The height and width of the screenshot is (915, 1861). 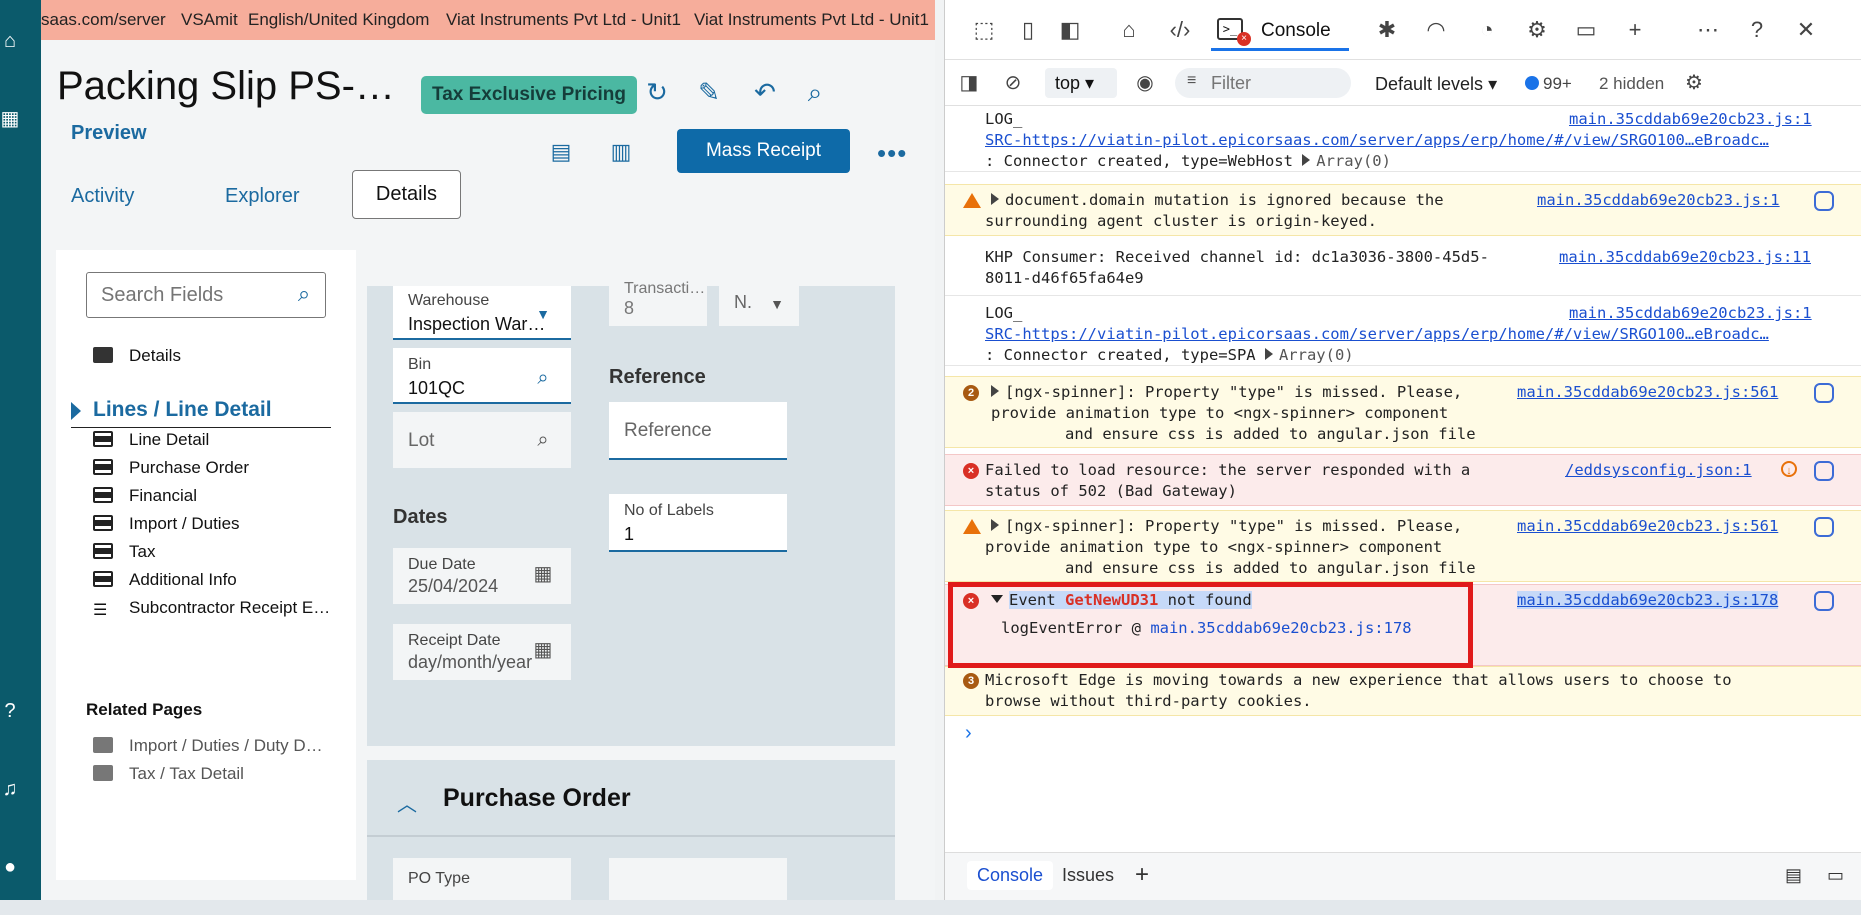 What do you see at coordinates (1280, 33) in the screenshot?
I see `tab-console: >_ × Console` at bounding box center [1280, 33].